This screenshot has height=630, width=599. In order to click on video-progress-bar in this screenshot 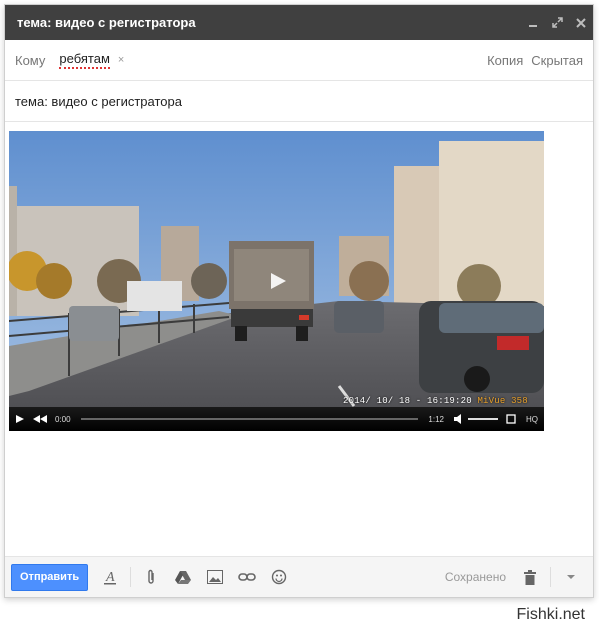, I will do `click(249, 419)`.